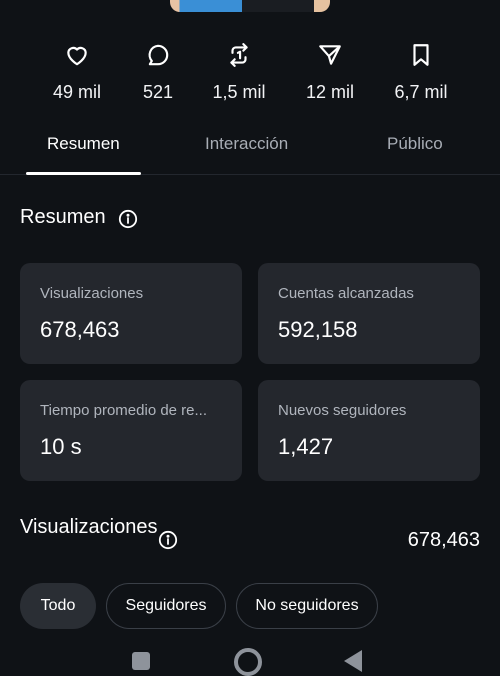 The image size is (500, 676). What do you see at coordinates (239, 55) in the screenshot?
I see `repost-icon` at bounding box center [239, 55].